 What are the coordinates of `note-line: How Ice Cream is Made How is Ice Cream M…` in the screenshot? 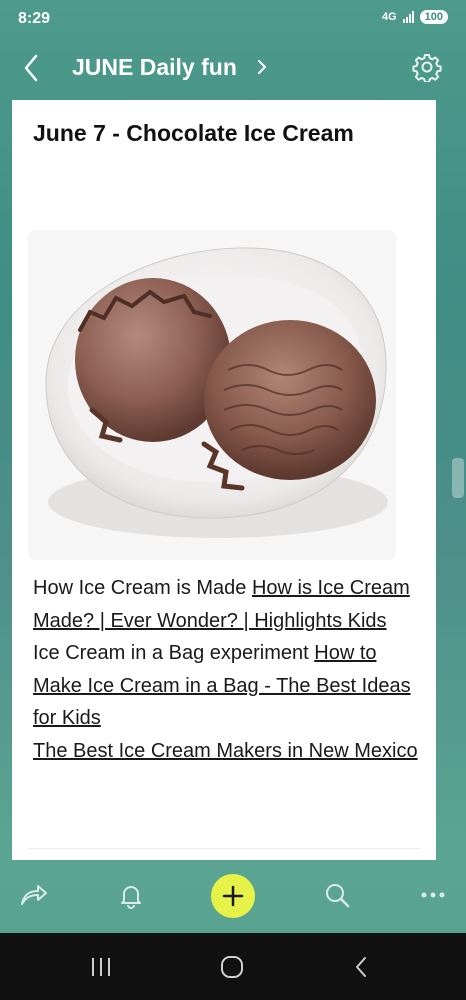 It's located at (229, 604).